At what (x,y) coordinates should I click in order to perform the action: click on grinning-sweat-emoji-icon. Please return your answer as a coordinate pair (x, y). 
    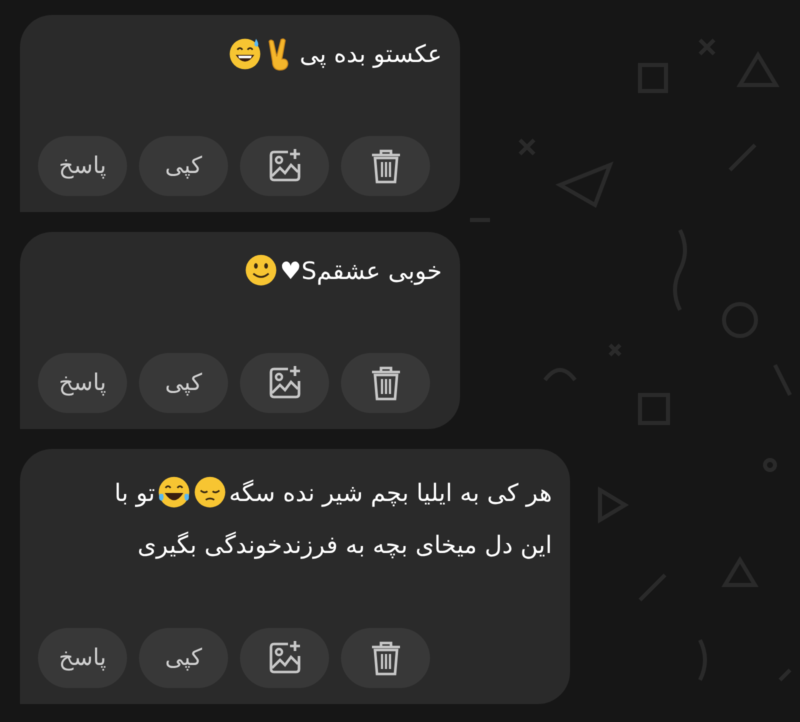
    Looking at the image, I should click on (245, 54).